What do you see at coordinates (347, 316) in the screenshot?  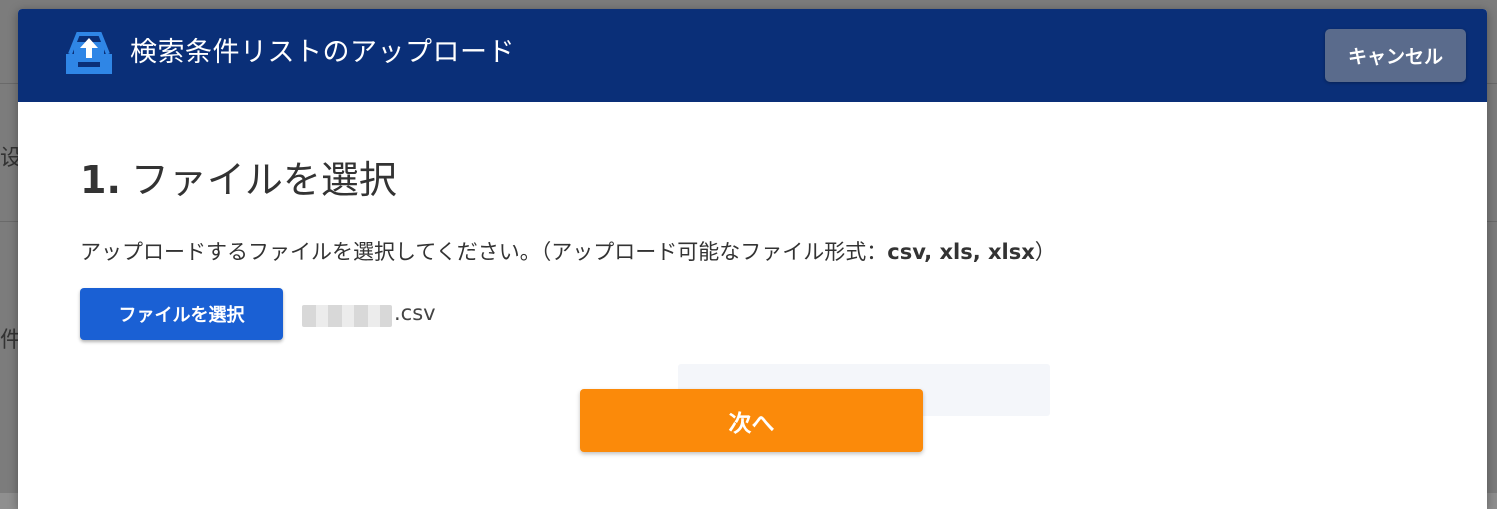 I see `selected-file-name-redacted` at bounding box center [347, 316].